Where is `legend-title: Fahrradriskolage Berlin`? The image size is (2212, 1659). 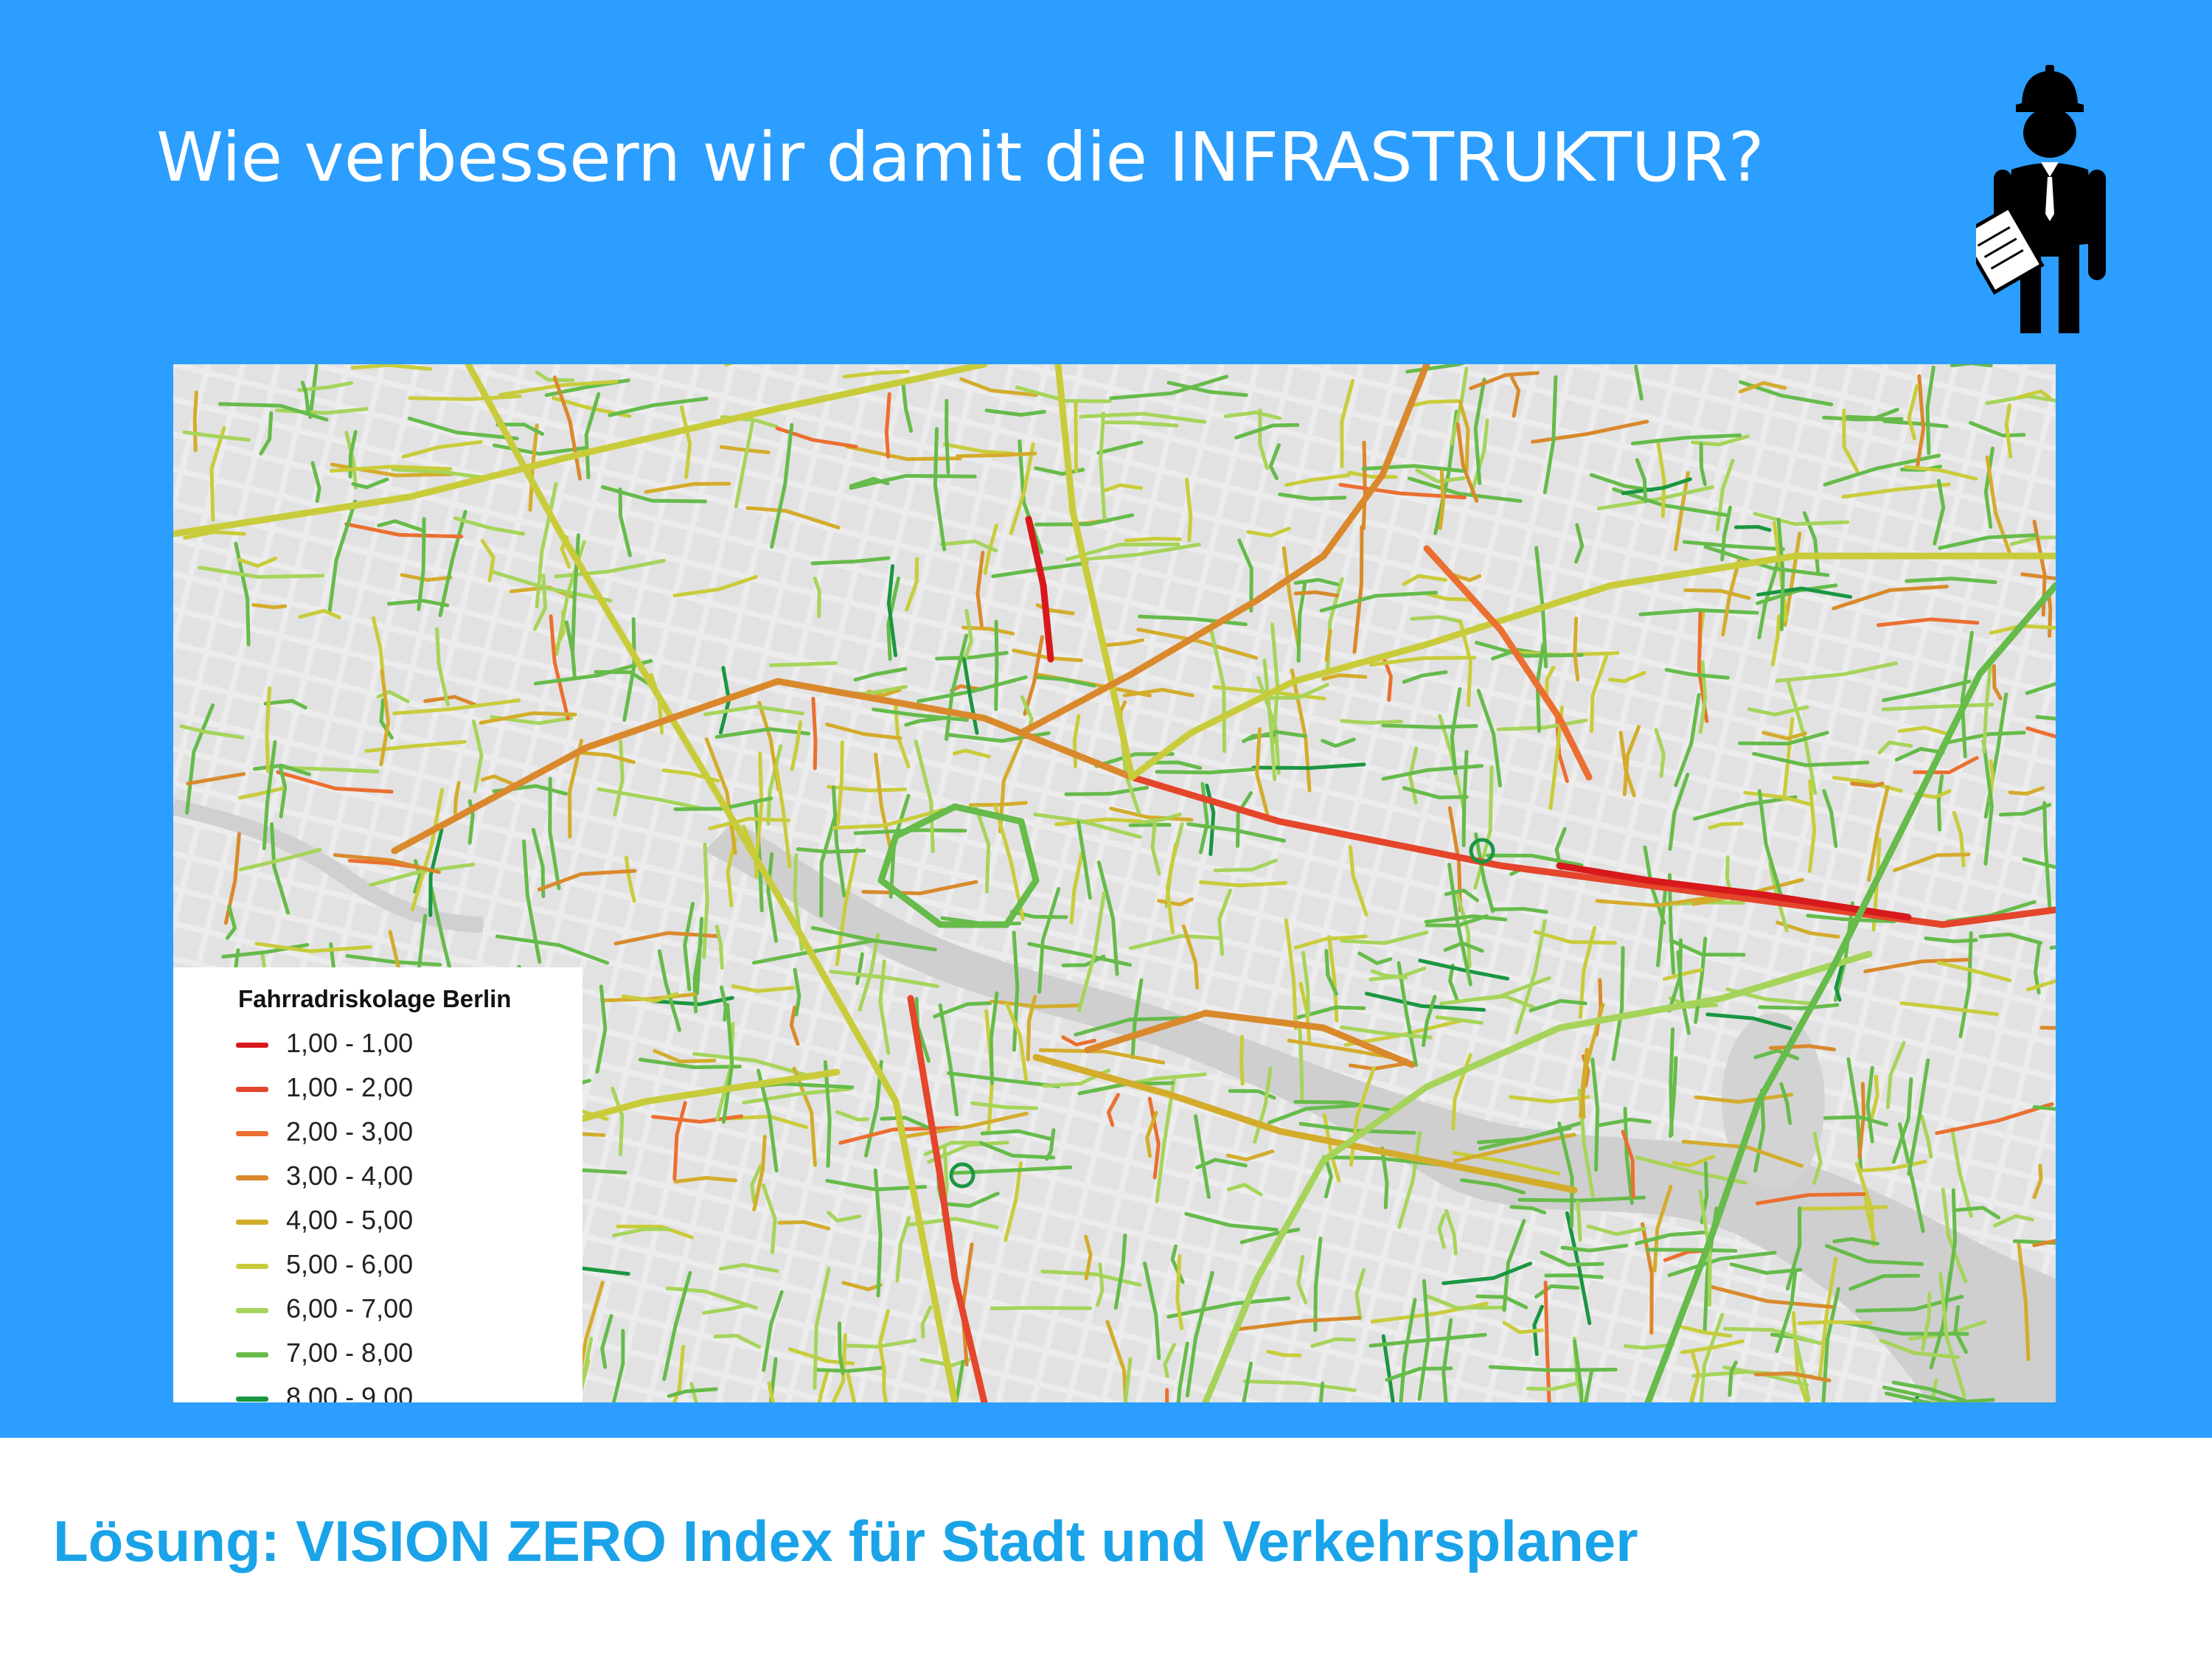
legend-title: Fahrradriskolage Berlin is located at coordinates (375, 998).